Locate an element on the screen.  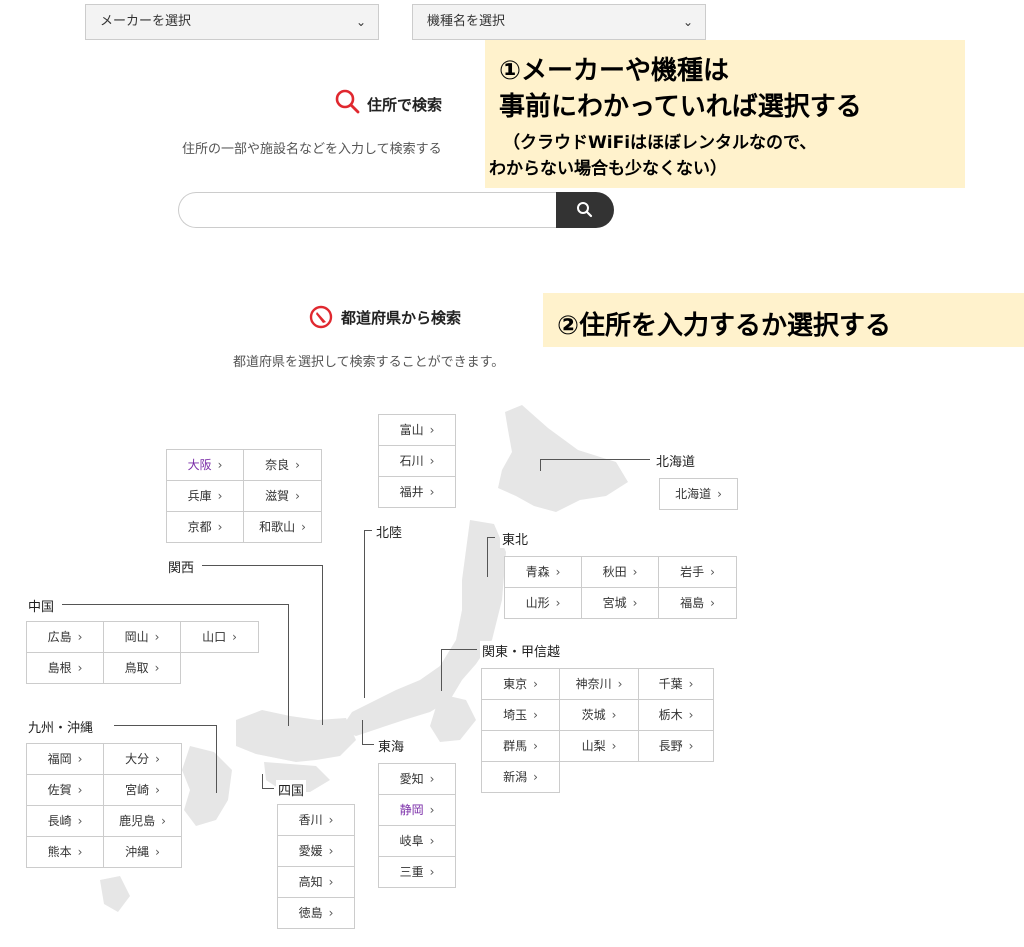
prefecture-link: 山梨 › is located at coordinates (599, 746).